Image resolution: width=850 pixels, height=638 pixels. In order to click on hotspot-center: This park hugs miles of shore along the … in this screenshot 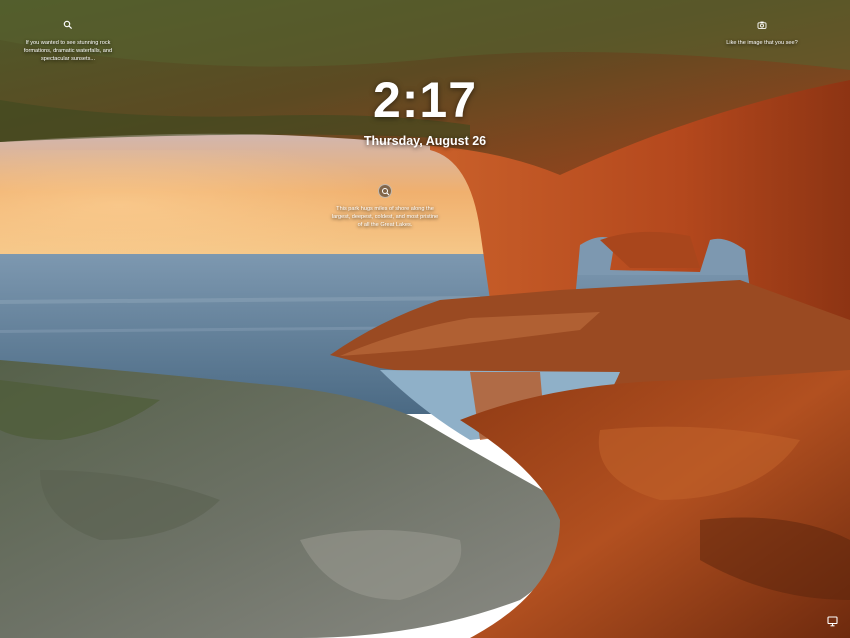, I will do `click(385, 206)`.